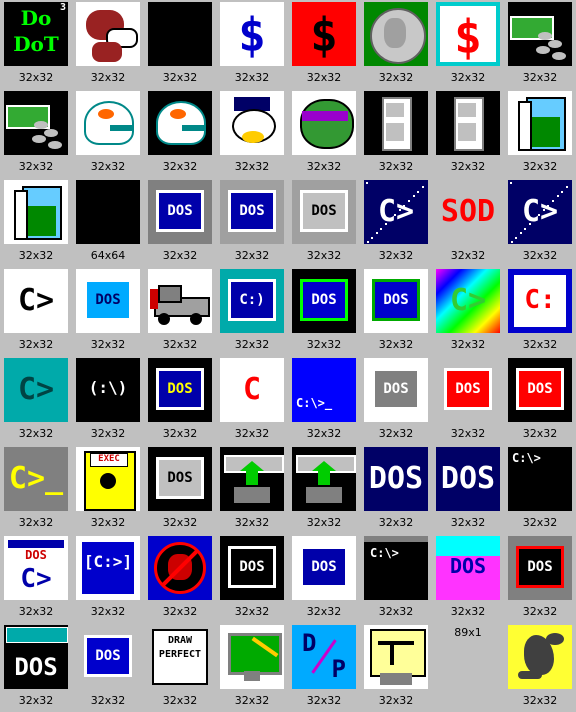 Image resolution: width=576 pixels, height=712 pixels. What do you see at coordinates (180, 568) in the screenshot?
I see `no-apple-icon` at bounding box center [180, 568].